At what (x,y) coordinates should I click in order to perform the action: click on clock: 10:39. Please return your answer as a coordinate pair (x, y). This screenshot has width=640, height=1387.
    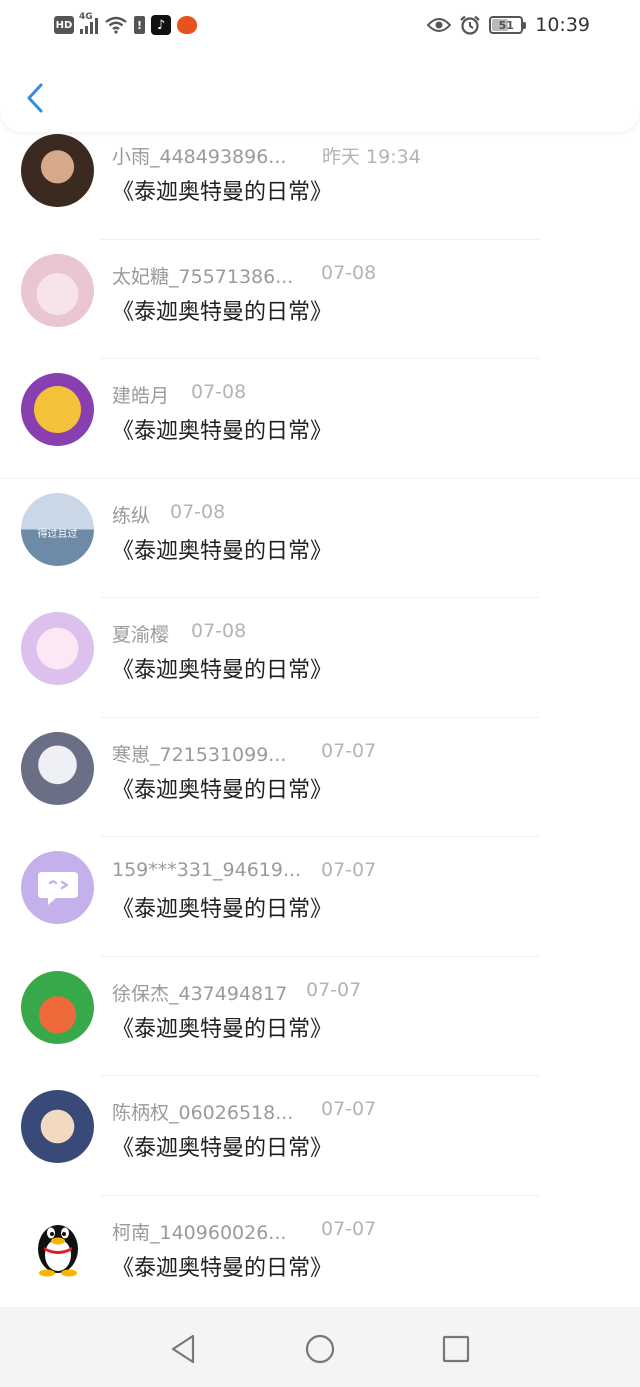
    Looking at the image, I should click on (562, 25).